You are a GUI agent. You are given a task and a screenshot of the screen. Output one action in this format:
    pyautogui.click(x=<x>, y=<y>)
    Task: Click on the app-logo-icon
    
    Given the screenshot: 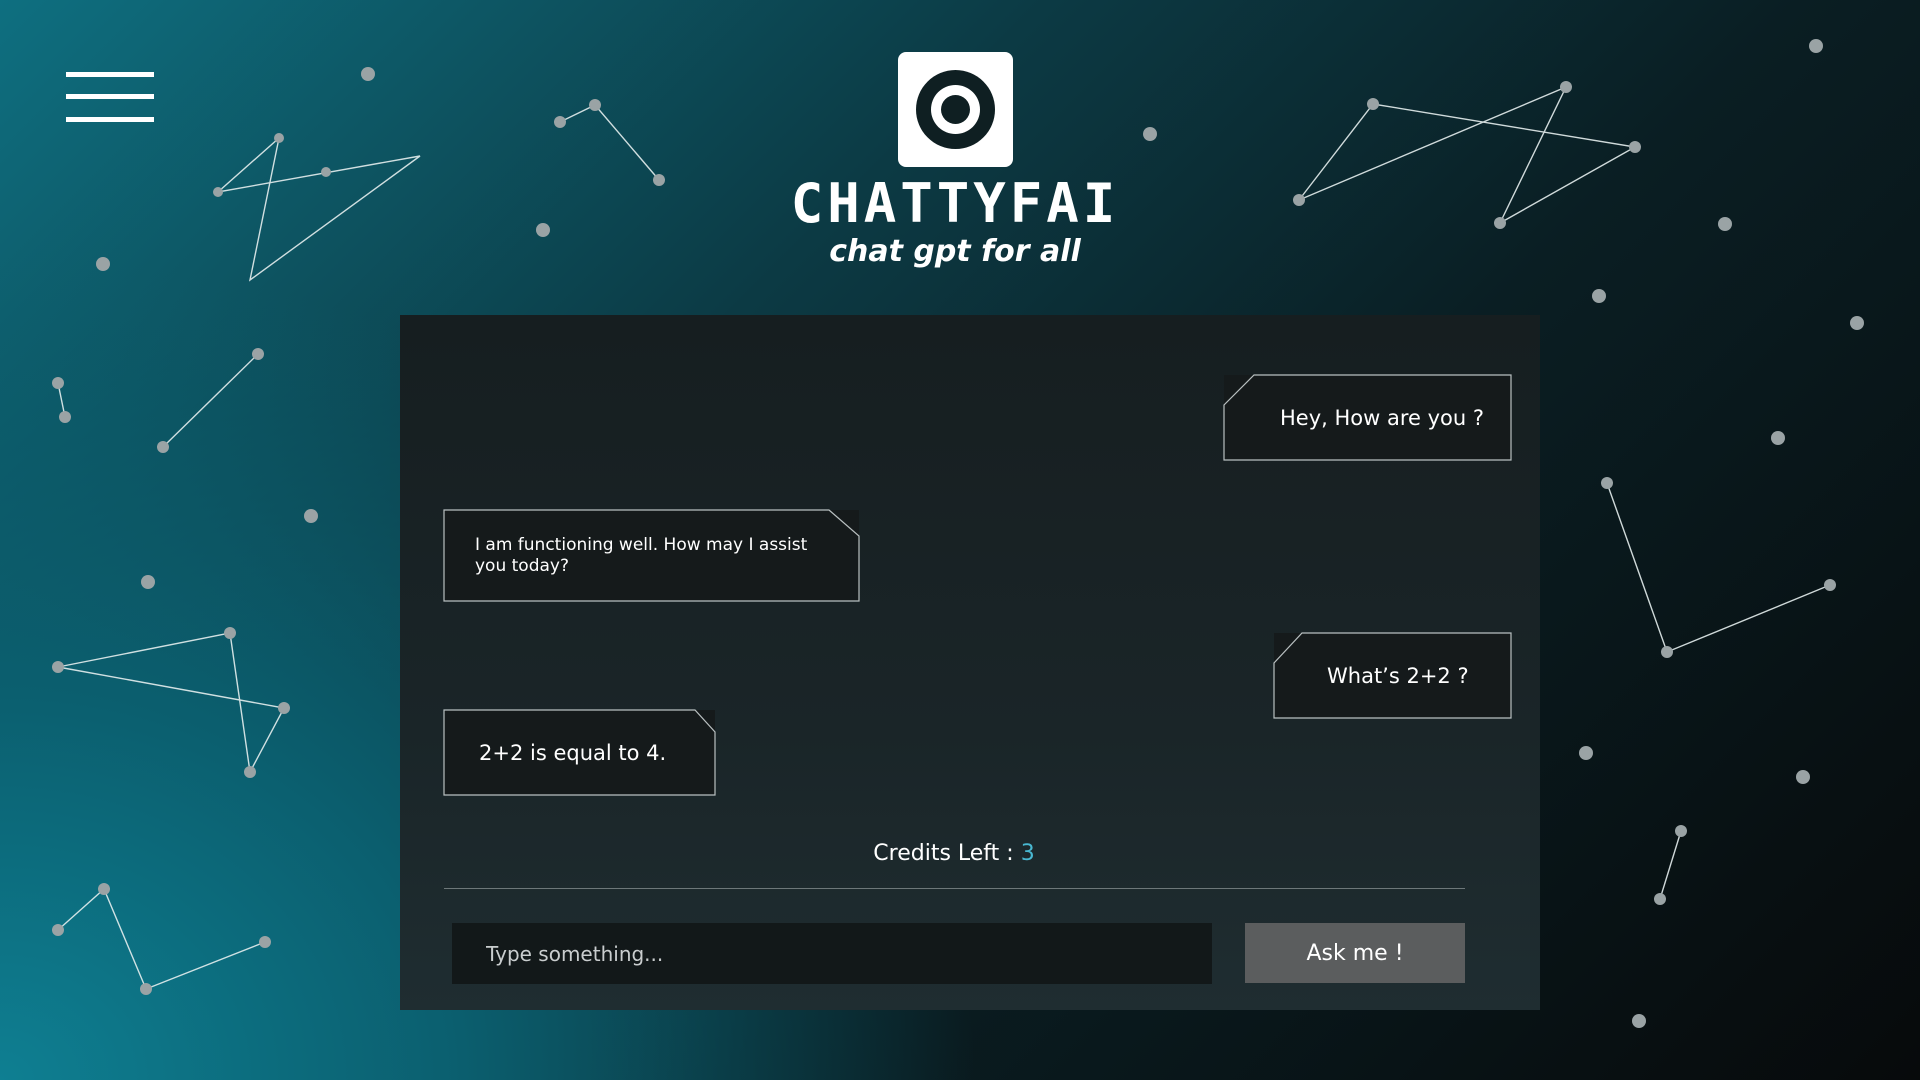 What is the action you would take?
    pyautogui.click(x=955, y=109)
    